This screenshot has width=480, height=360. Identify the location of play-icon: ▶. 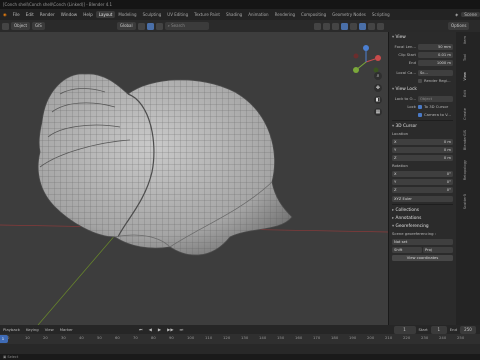
(159, 329).